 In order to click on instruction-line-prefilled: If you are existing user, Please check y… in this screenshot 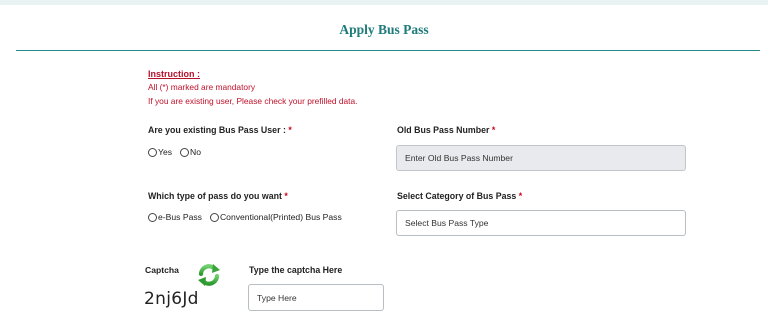, I will do `click(253, 101)`.